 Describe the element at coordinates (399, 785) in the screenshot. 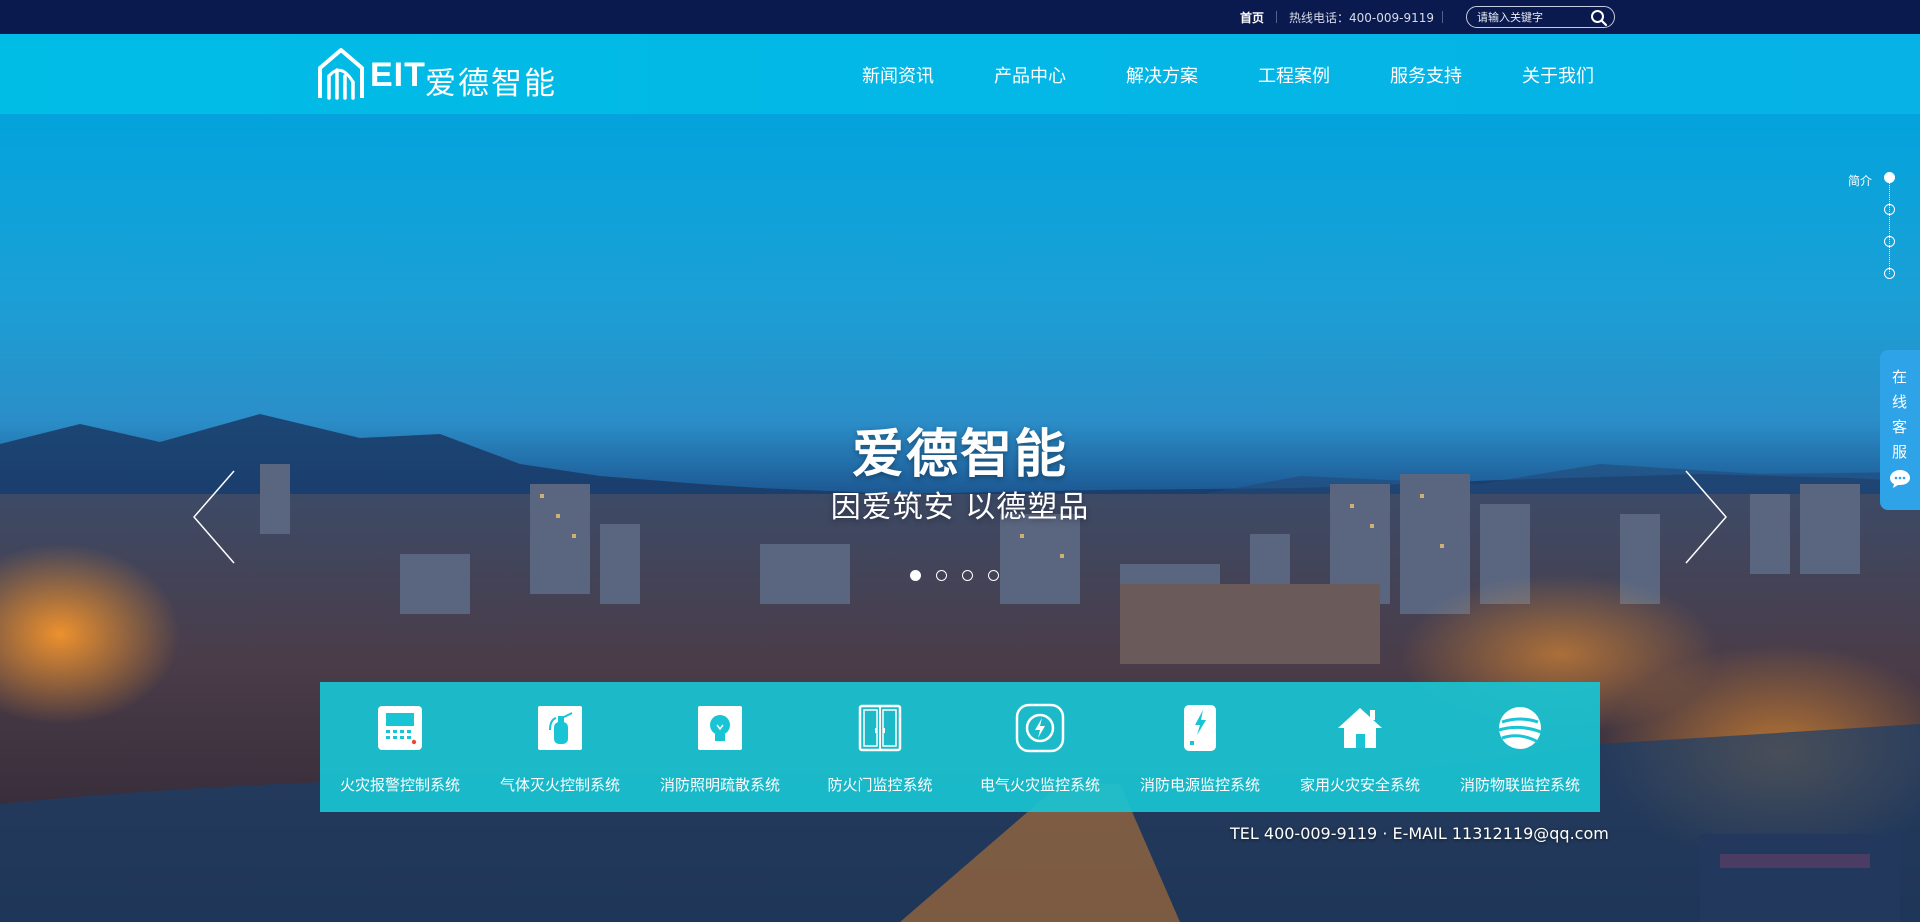

I see `product-label: 火灾报警控制系统` at that location.